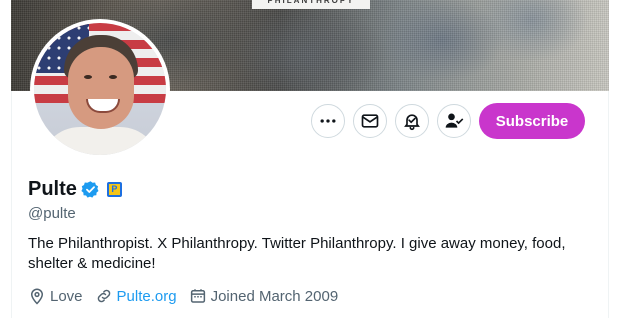 This screenshot has height=318, width=621. I want to click on profile-actions: Subscribe, so click(448, 121).